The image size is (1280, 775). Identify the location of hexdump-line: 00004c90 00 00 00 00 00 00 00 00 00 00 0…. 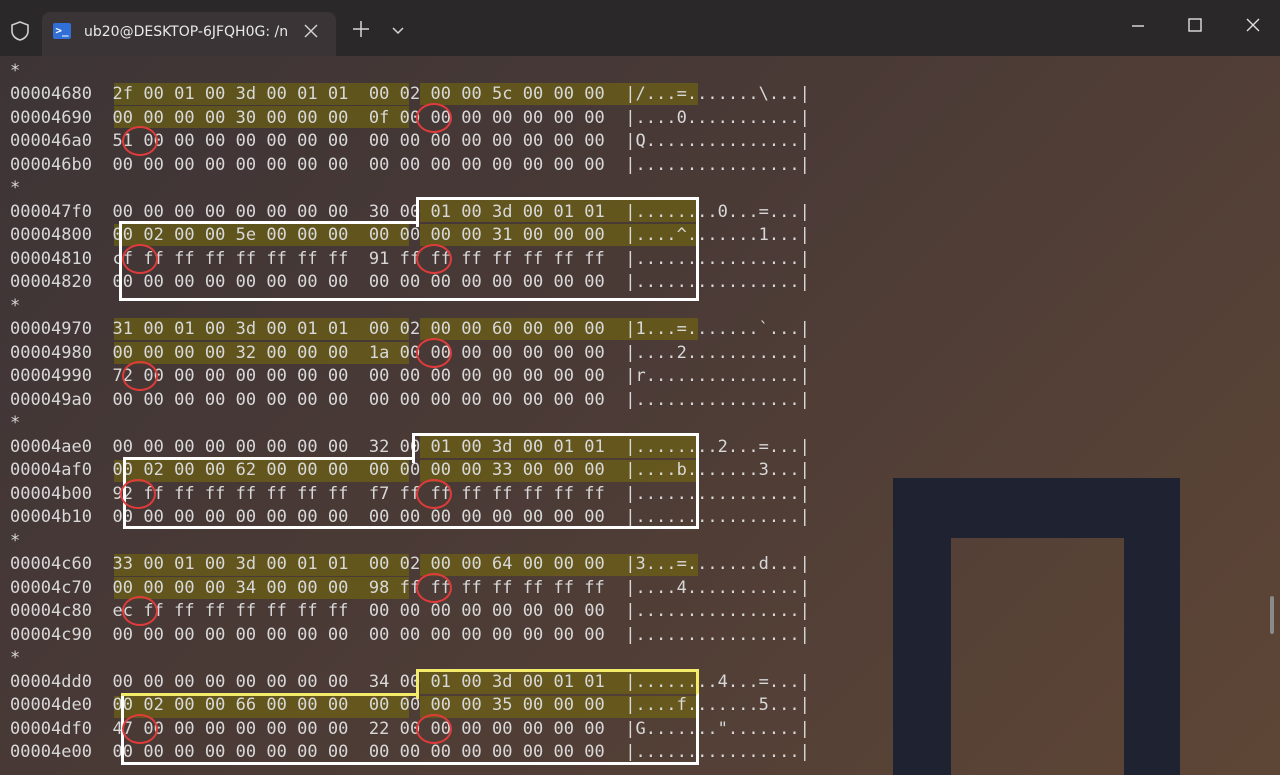
(410, 635).